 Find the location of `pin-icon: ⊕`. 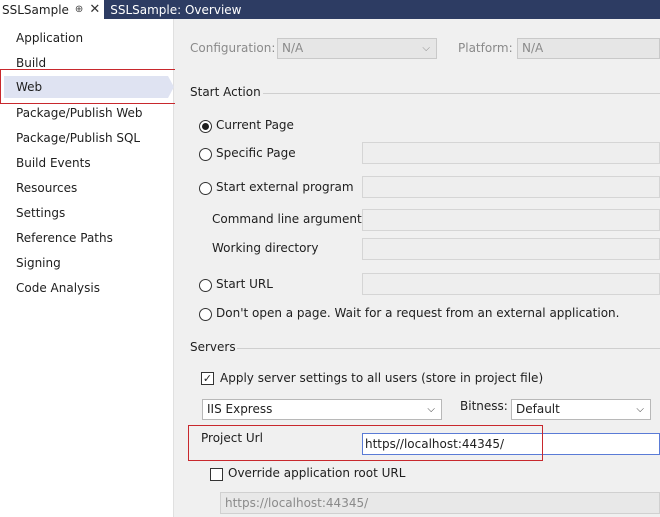

pin-icon: ⊕ is located at coordinates (79, 9).